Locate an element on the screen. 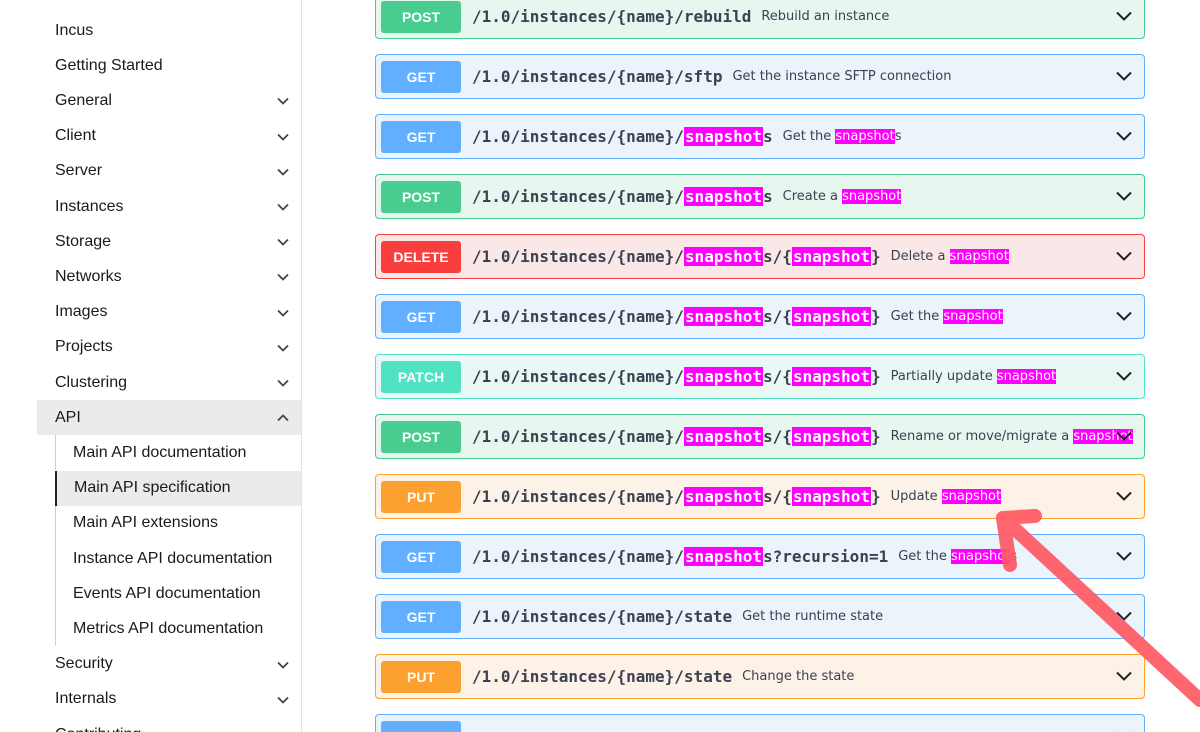  operation-summary: Change the state is located at coordinates (798, 676).